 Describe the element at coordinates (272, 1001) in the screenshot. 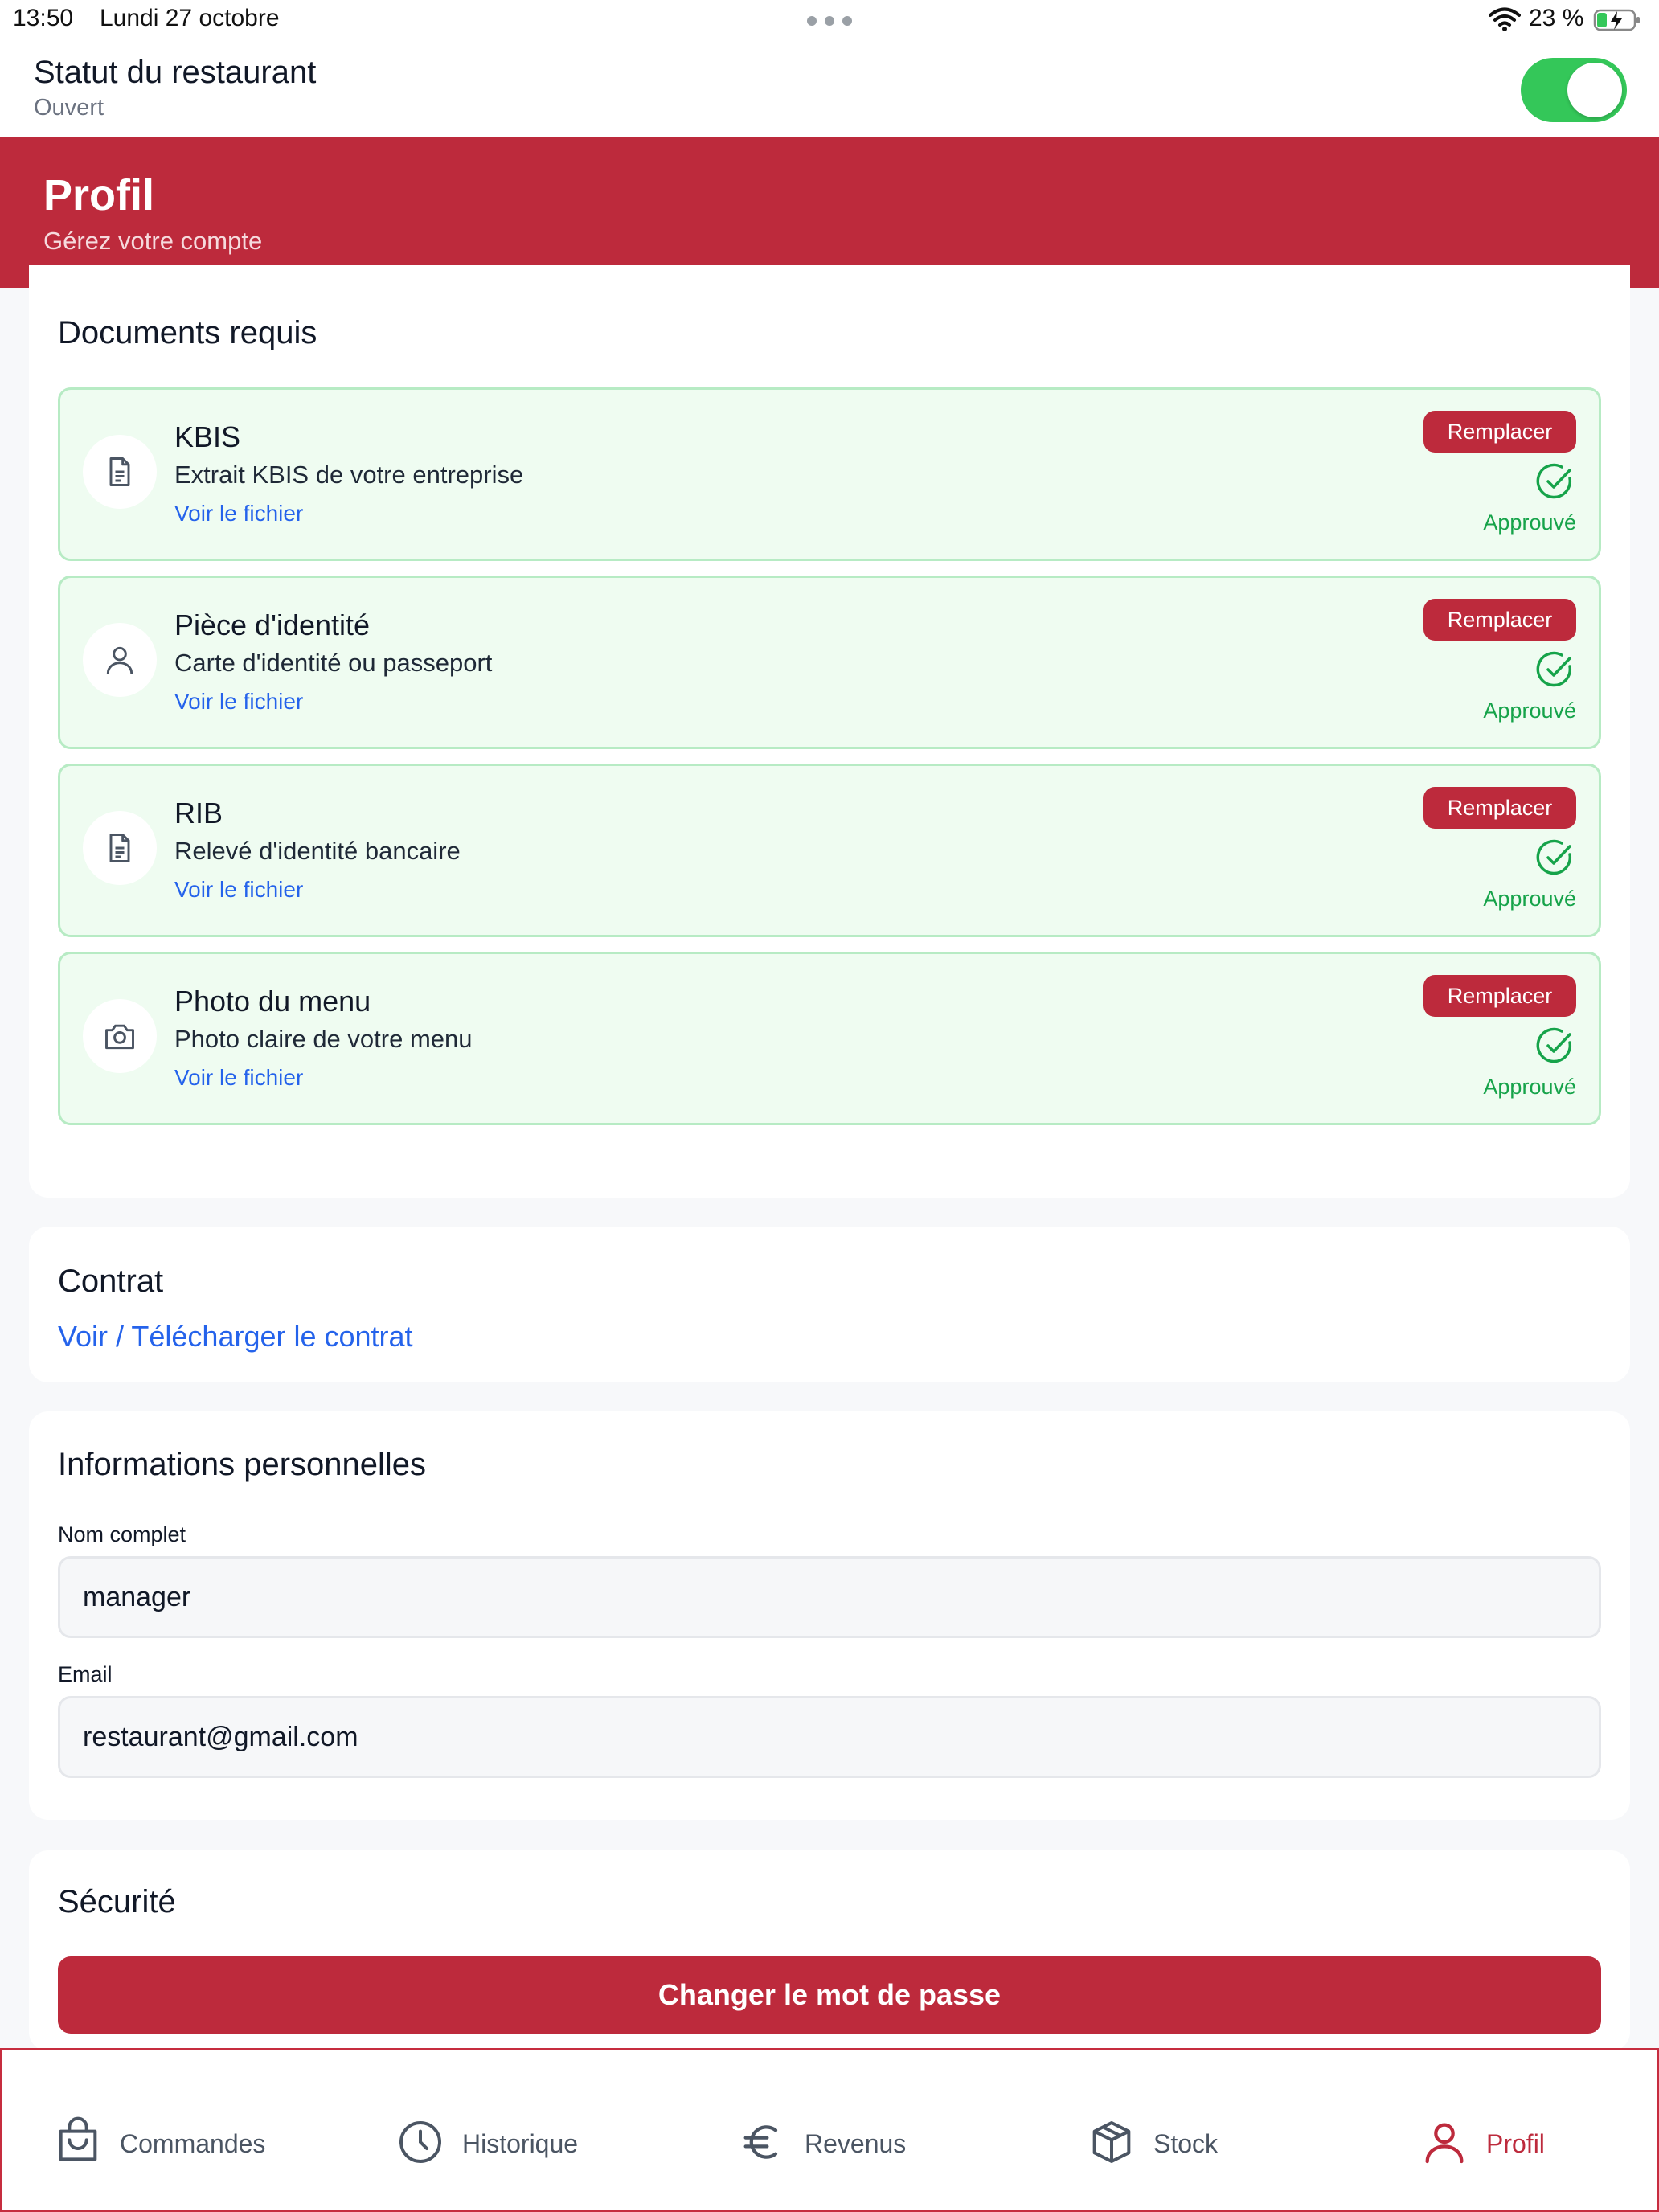

I see `document-name: Photo du menu` at that location.